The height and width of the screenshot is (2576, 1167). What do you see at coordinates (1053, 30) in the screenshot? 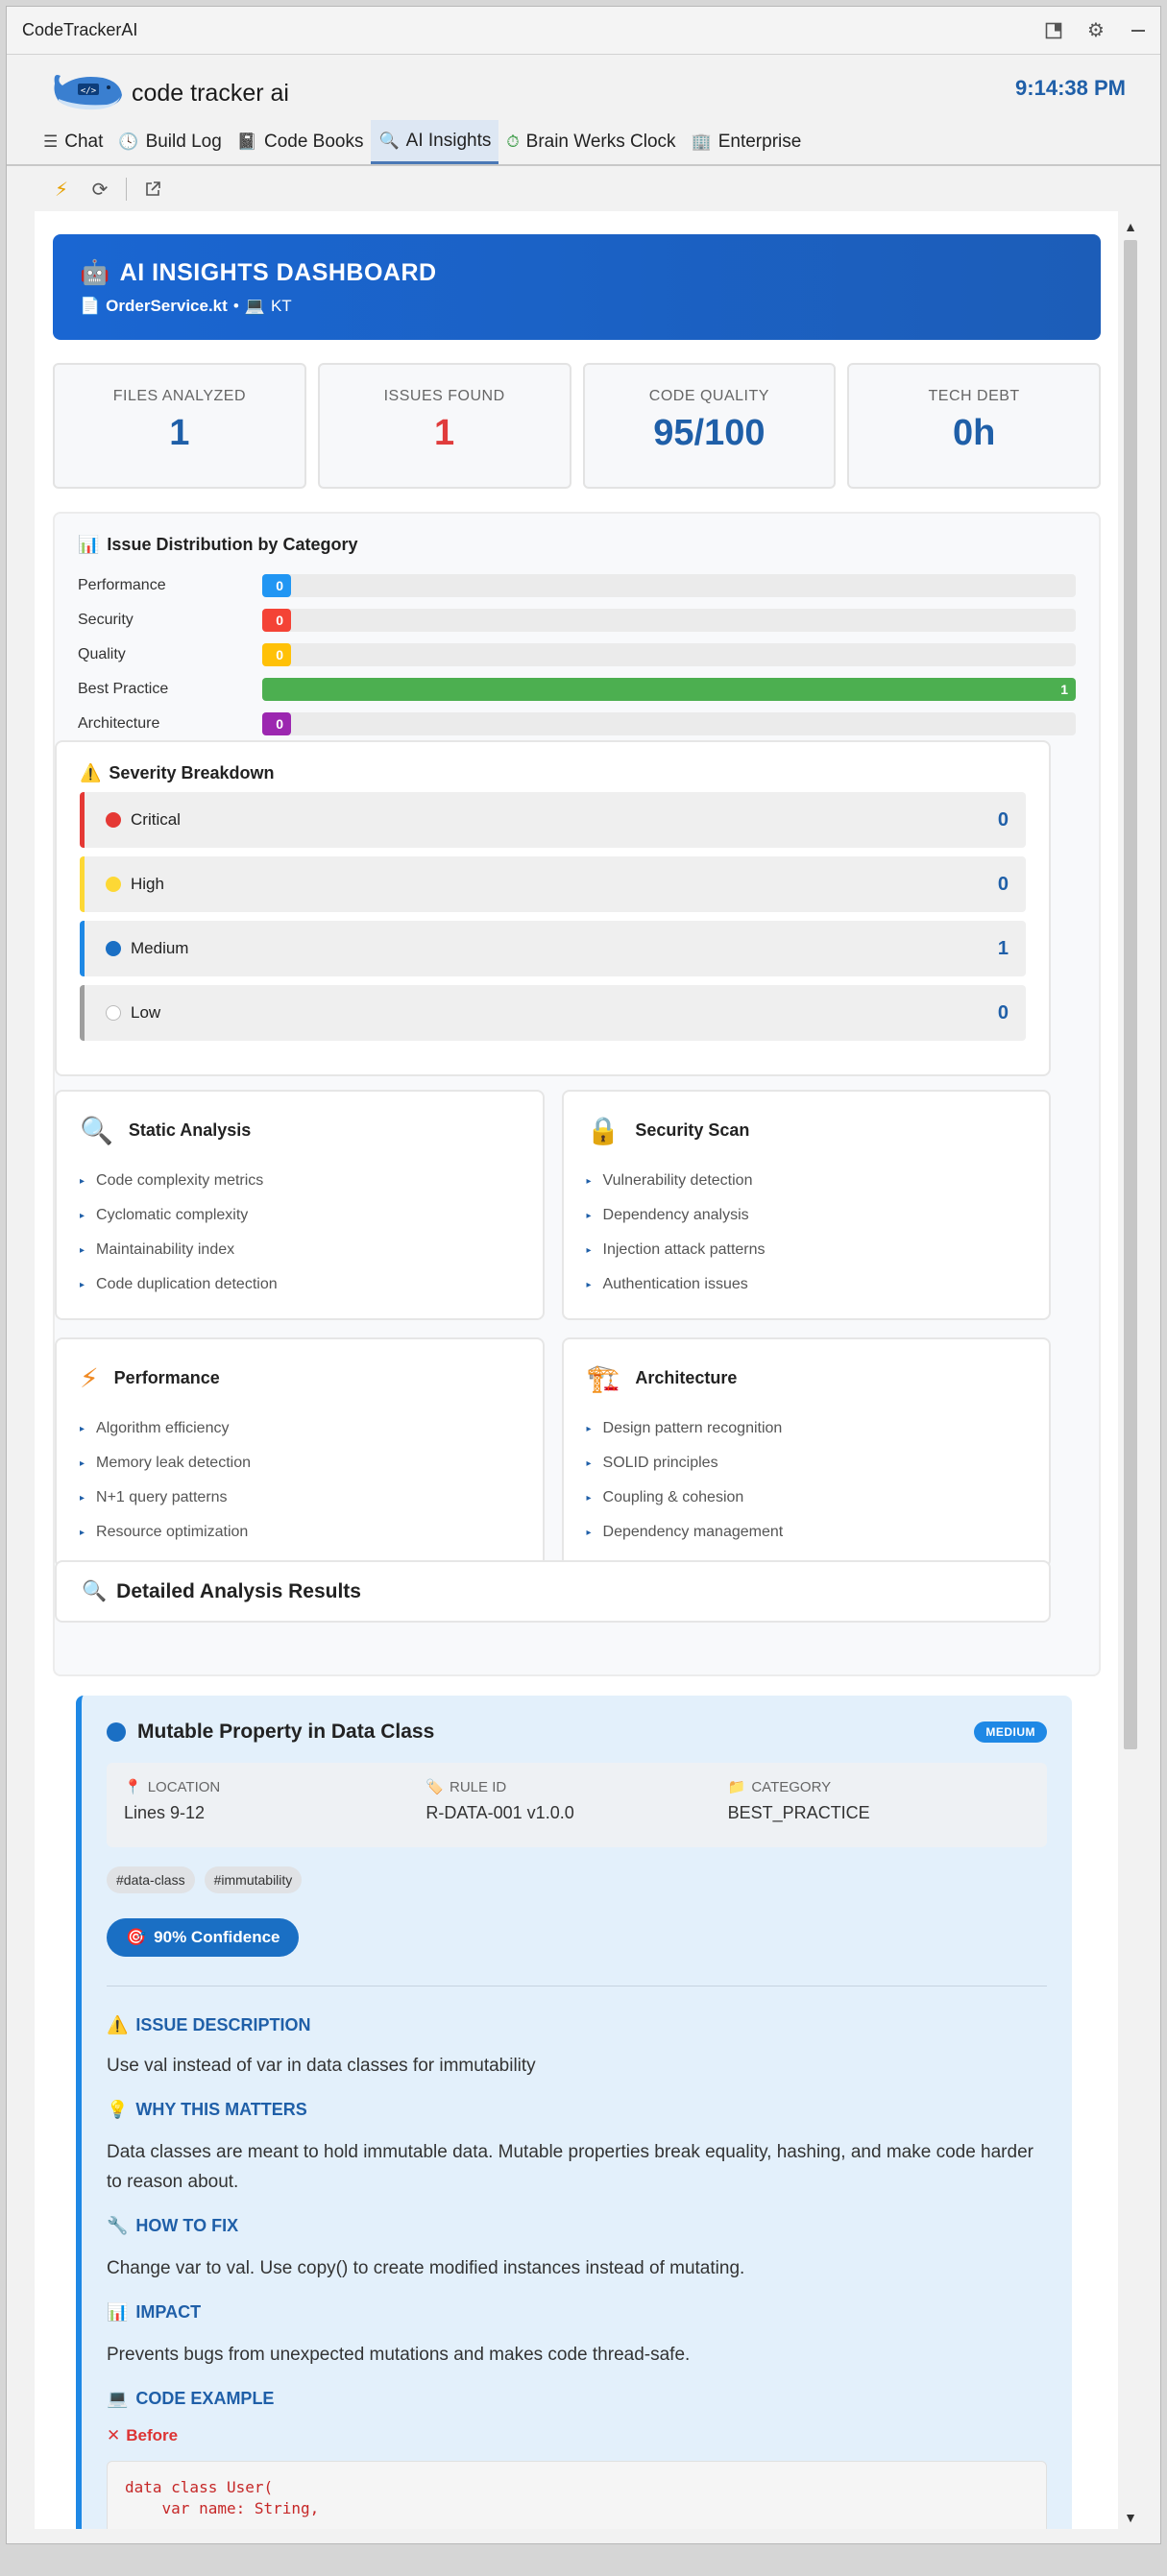
I see `dock-icon` at bounding box center [1053, 30].